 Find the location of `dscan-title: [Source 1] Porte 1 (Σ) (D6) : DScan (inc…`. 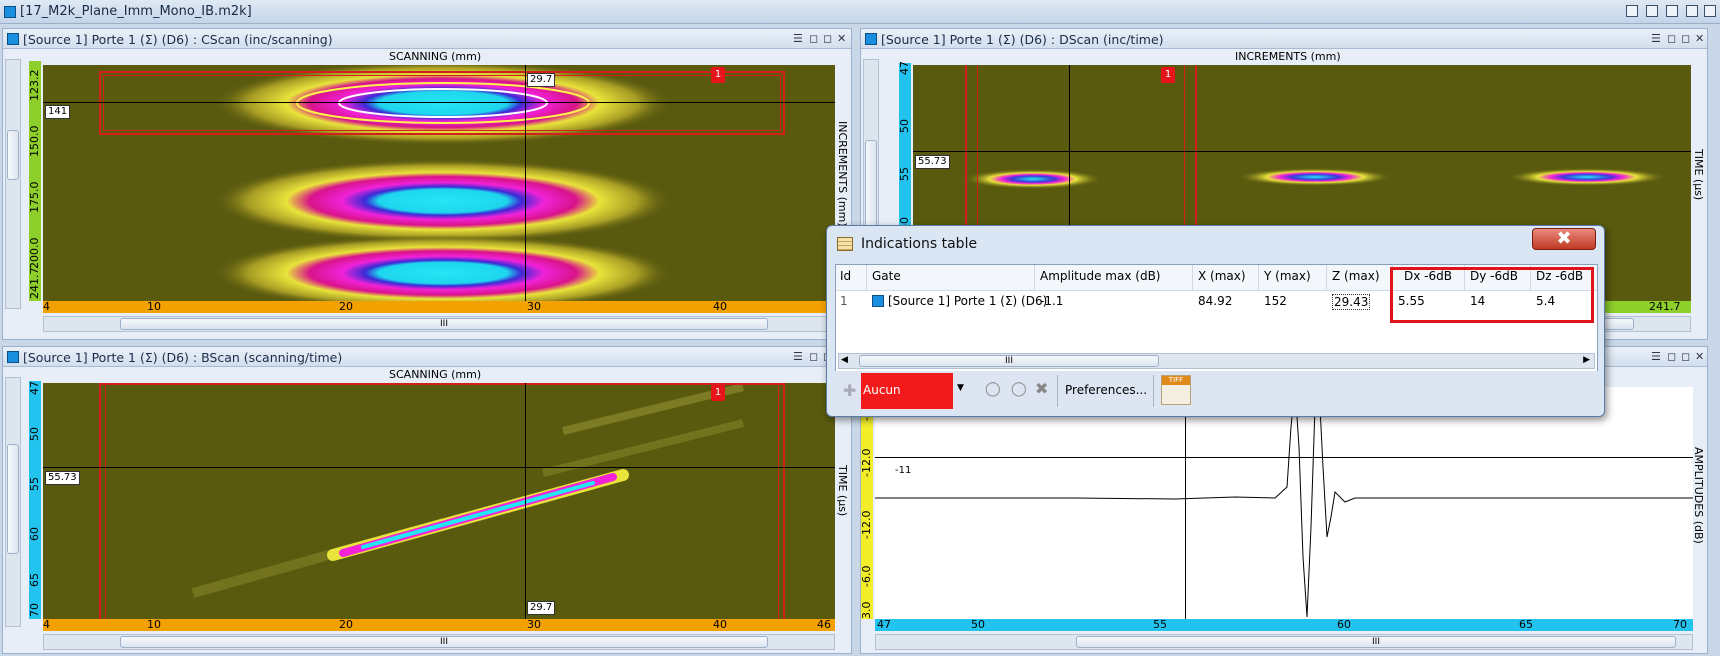

dscan-title: [Source 1] Porte 1 (Σ) (D6) : DScan (inc… is located at coordinates (1022, 39).